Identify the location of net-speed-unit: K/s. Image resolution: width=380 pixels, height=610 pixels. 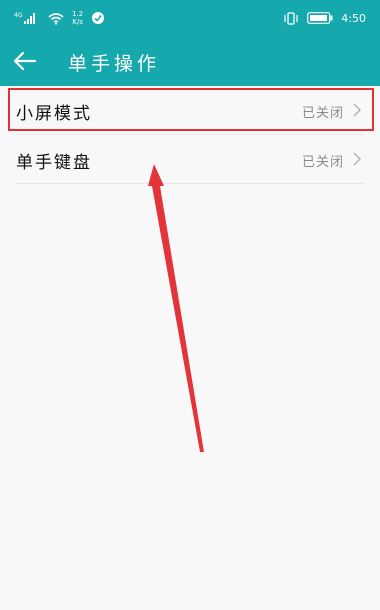
(77, 22).